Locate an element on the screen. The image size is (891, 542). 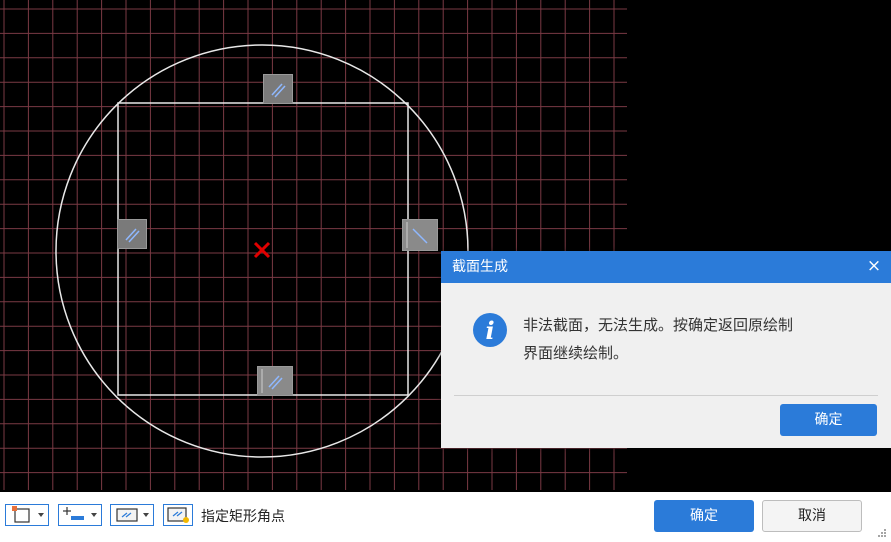
toolbar-cancel-button: 取消 is located at coordinates (812, 516).